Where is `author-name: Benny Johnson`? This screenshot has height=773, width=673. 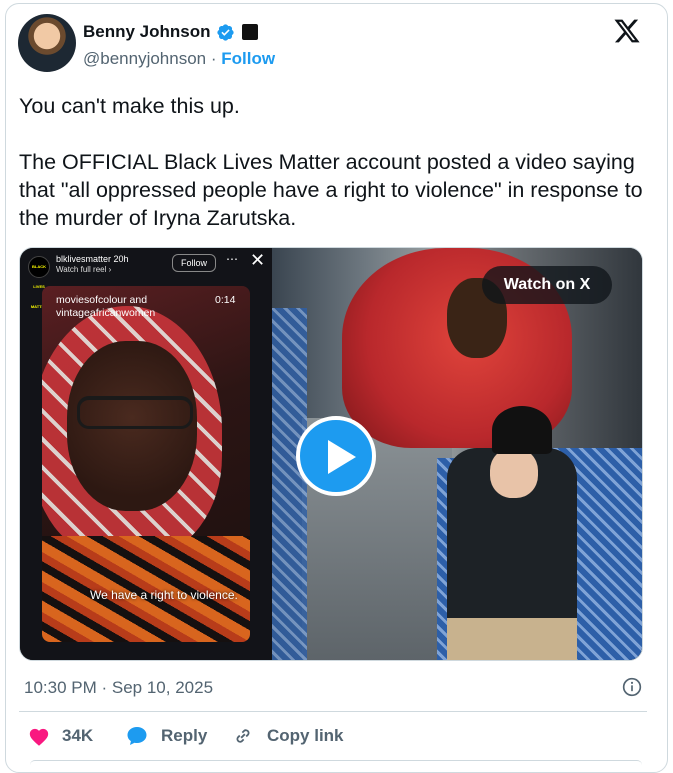
author-name: Benny Johnson is located at coordinates (147, 32).